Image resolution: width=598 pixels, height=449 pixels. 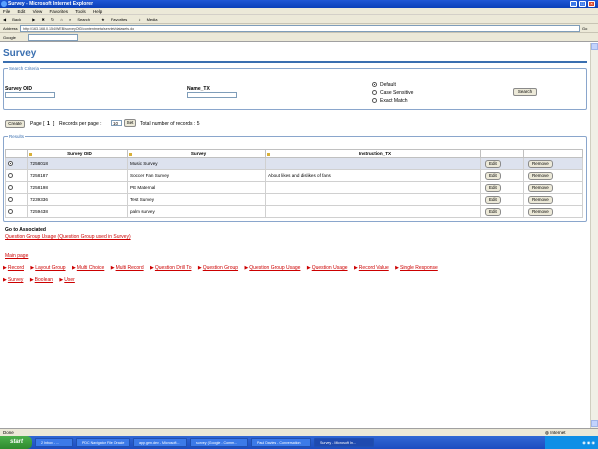 What do you see at coordinates (294, 187) in the screenshot?
I see `table-row: 7258198 PE Maternal Edit Remove` at bounding box center [294, 187].